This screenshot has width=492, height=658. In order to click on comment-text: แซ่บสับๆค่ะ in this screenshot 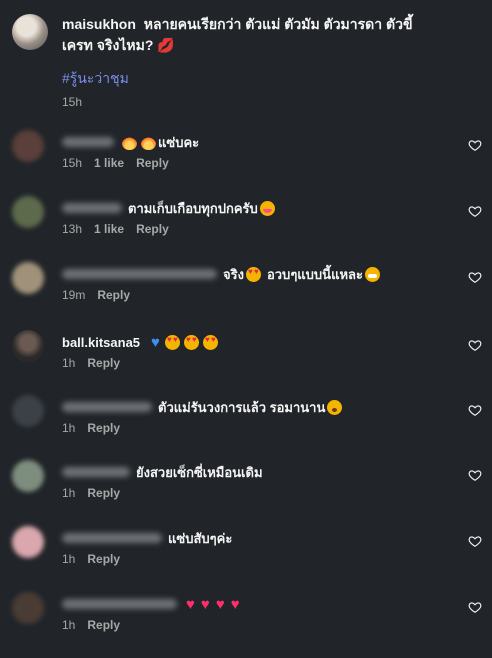, I will do `click(200, 538)`.